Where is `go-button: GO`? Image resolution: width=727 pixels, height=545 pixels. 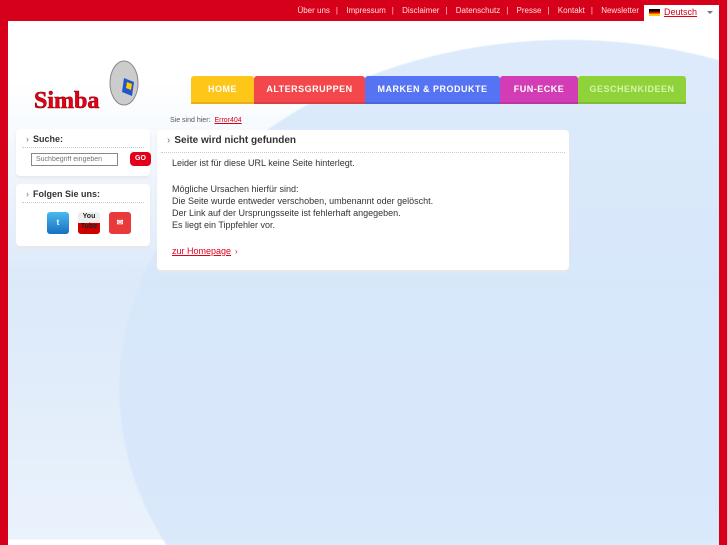 go-button: GO is located at coordinates (140, 159).